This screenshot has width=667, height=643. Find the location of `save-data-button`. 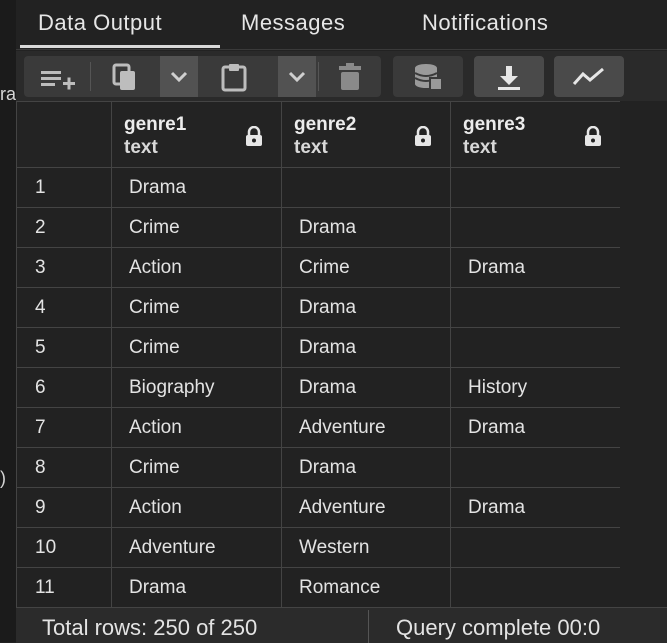

save-data-button is located at coordinates (428, 76).